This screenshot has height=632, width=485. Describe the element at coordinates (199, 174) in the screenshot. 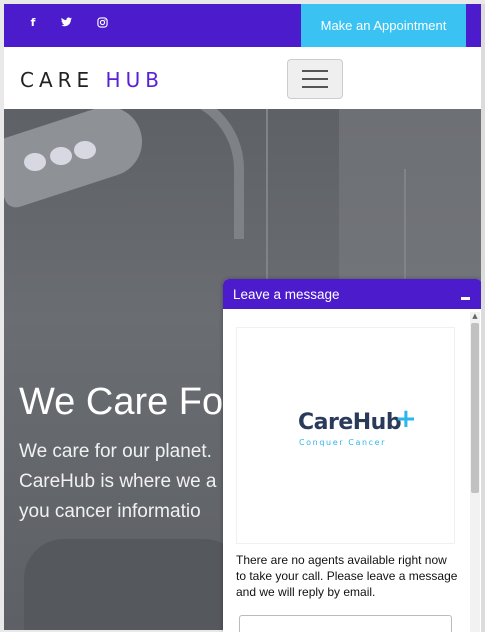

I see `hero-lamp-arm` at that location.